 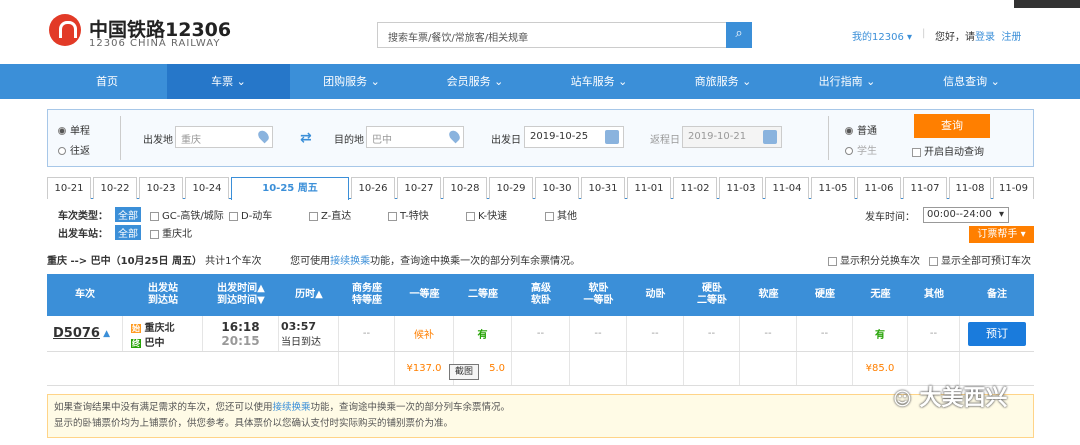 I want to click on train-number-link: D5076, so click(x=76, y=333).